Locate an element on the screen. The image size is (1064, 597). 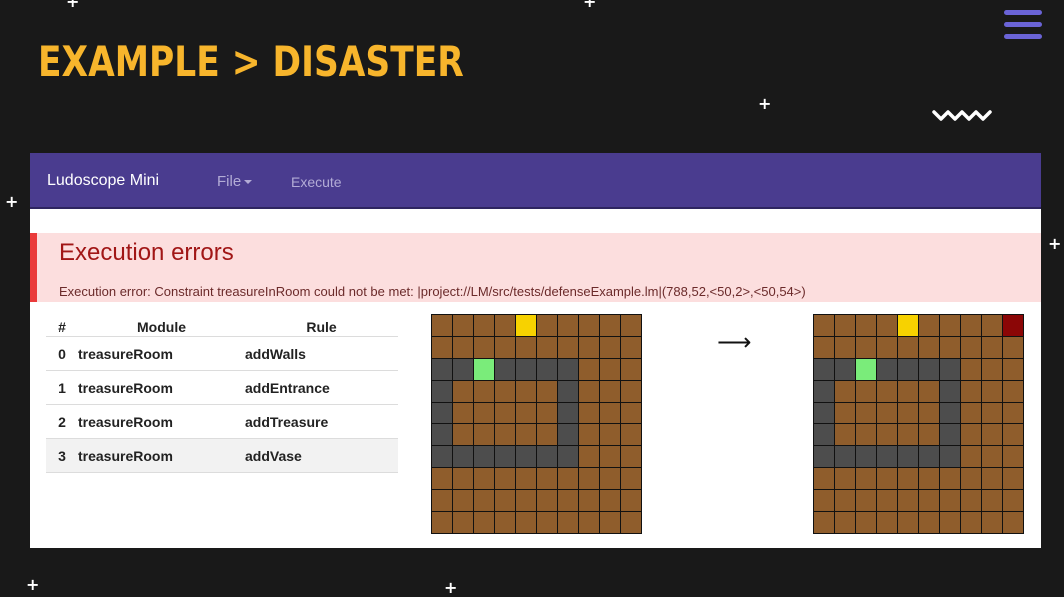
zigzag-icon is located at coordinates (962, 115).